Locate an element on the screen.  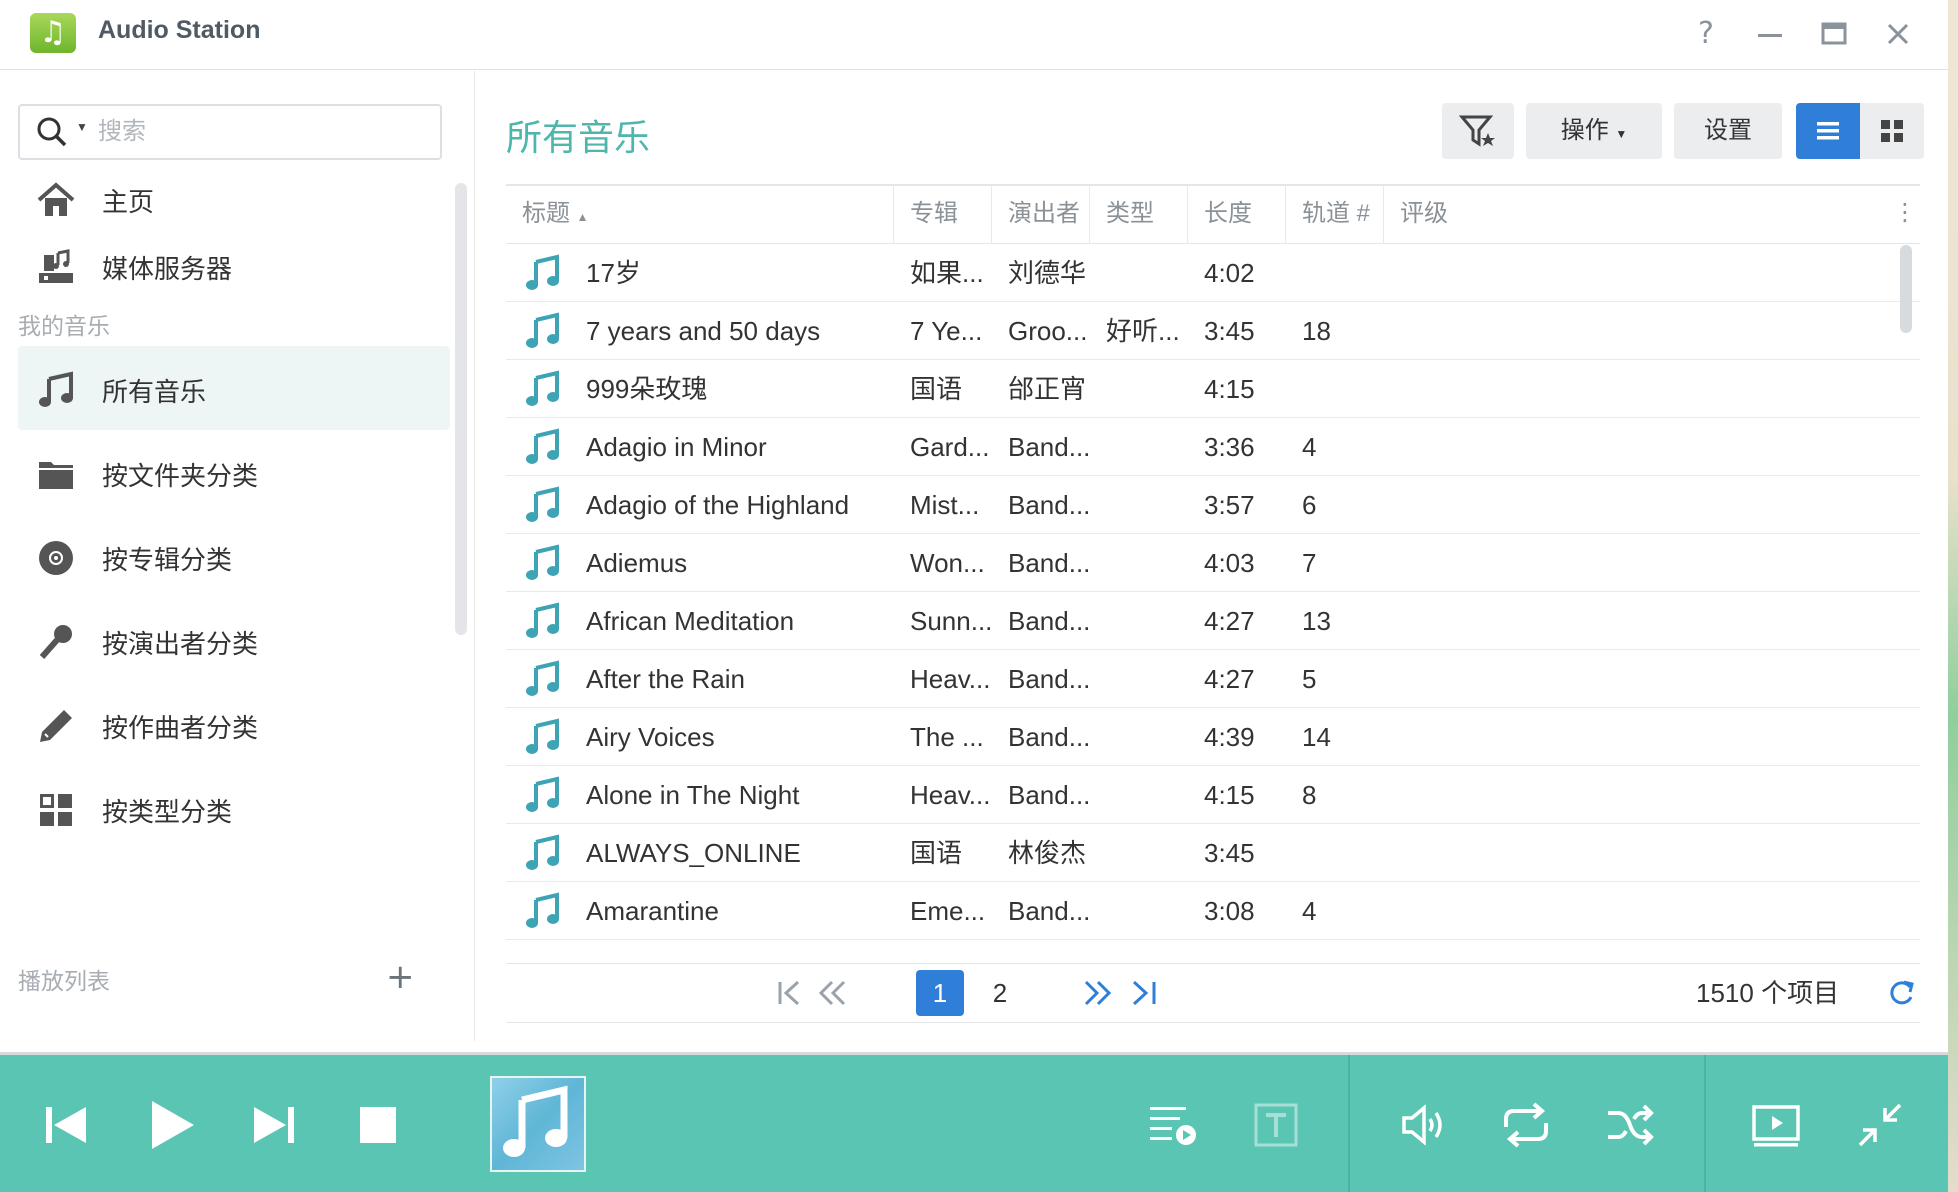
table-row: Adiemus Won... Band... 4:03 7 is located at coordinates (1213, 563).